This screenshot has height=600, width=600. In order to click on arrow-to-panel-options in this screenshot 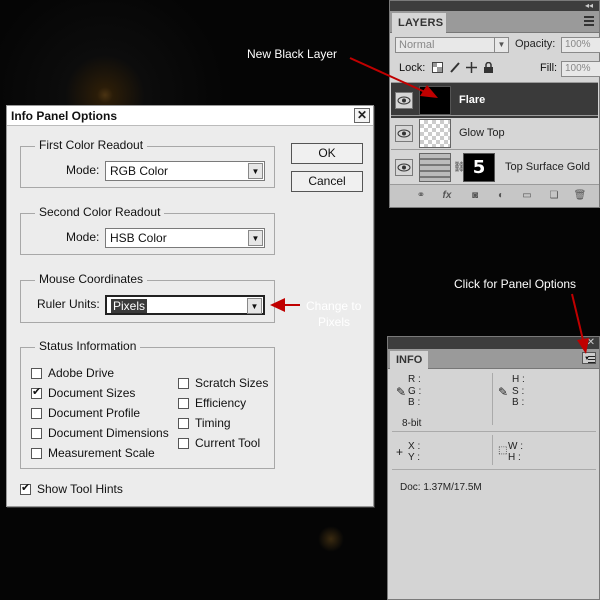, I will do `click(577, 317)`.